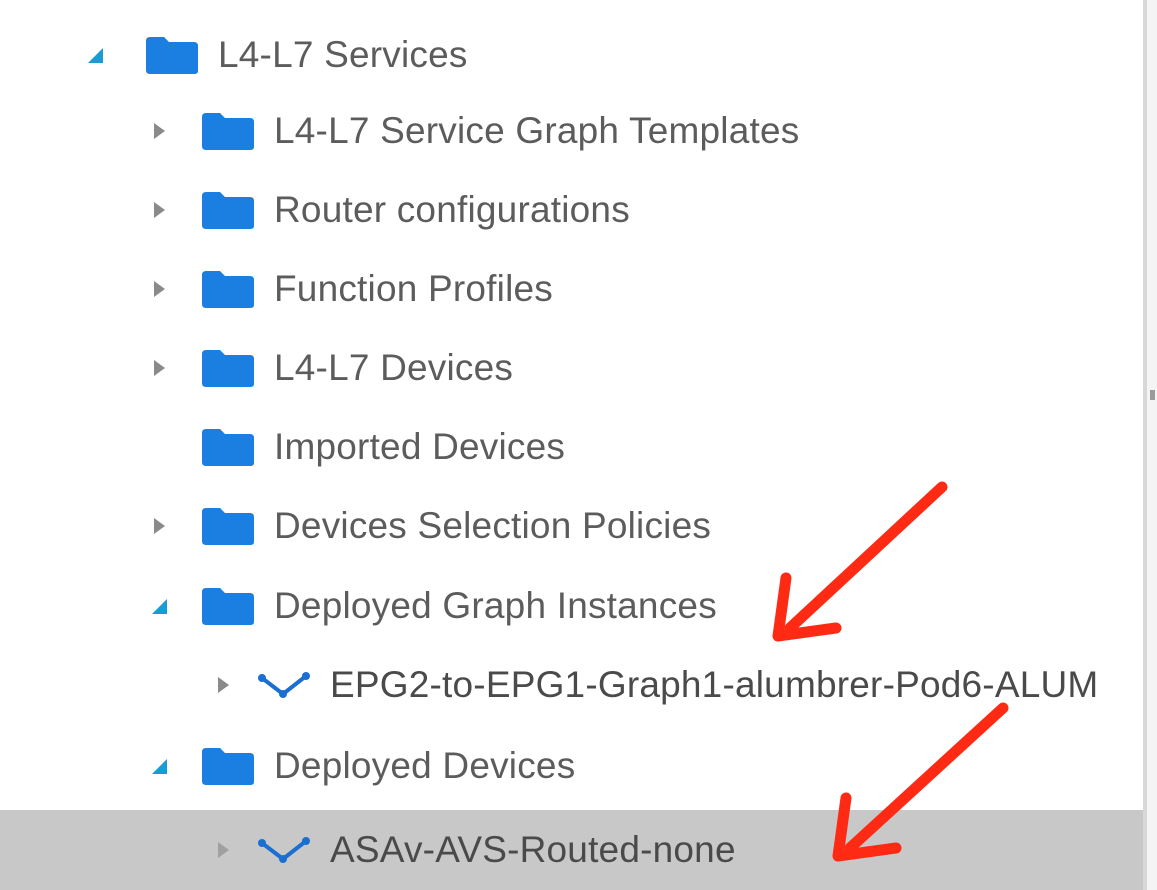 This screenshot has width=1157, height=890. Describe the element at coordinates (452, 209) in the screenshot. I see `tree-item-label: Router configurations` at that location.